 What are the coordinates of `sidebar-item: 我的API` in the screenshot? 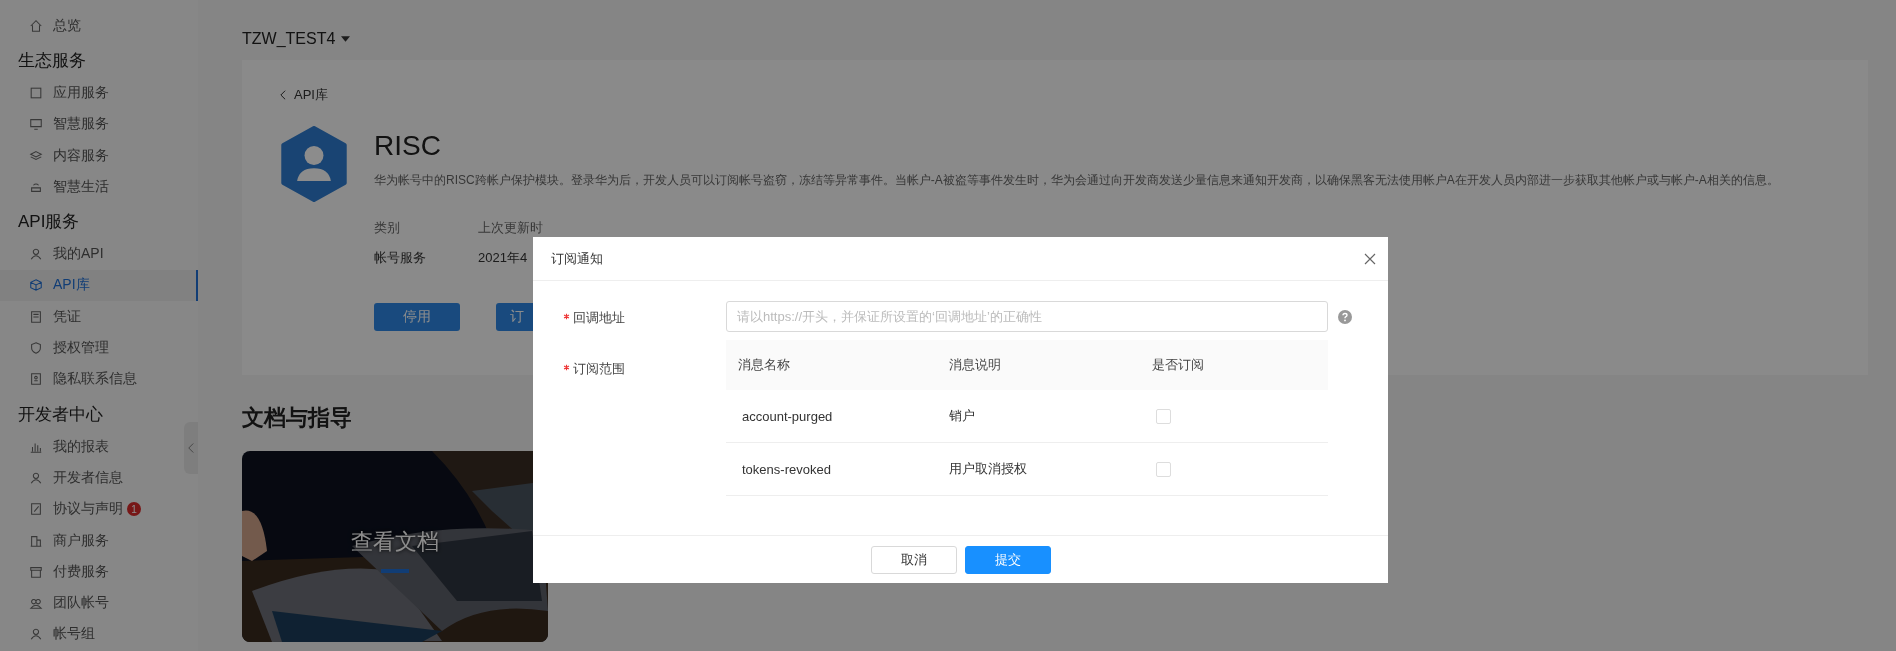 It's located at (99, 254).